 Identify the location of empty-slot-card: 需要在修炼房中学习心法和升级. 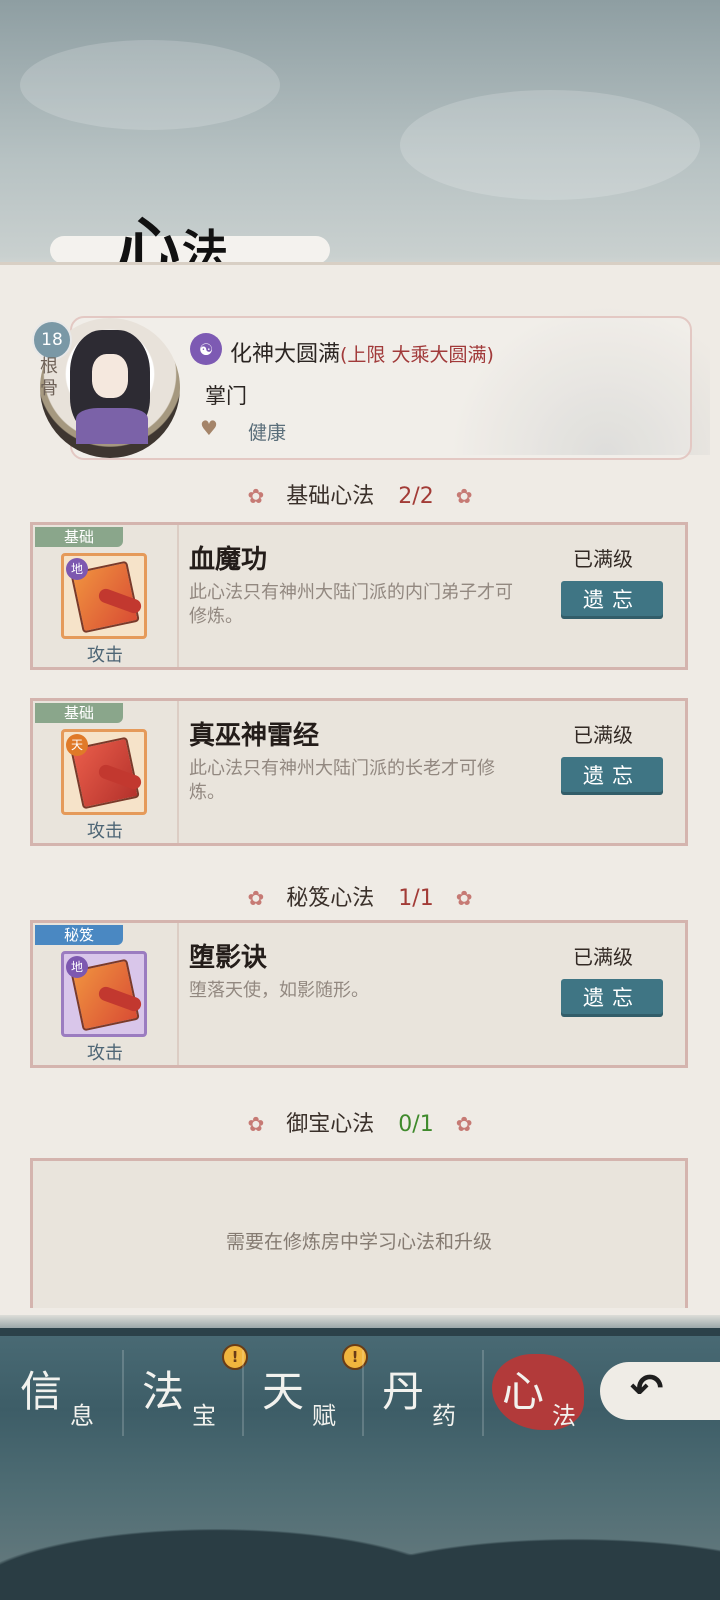
(359, 1233).